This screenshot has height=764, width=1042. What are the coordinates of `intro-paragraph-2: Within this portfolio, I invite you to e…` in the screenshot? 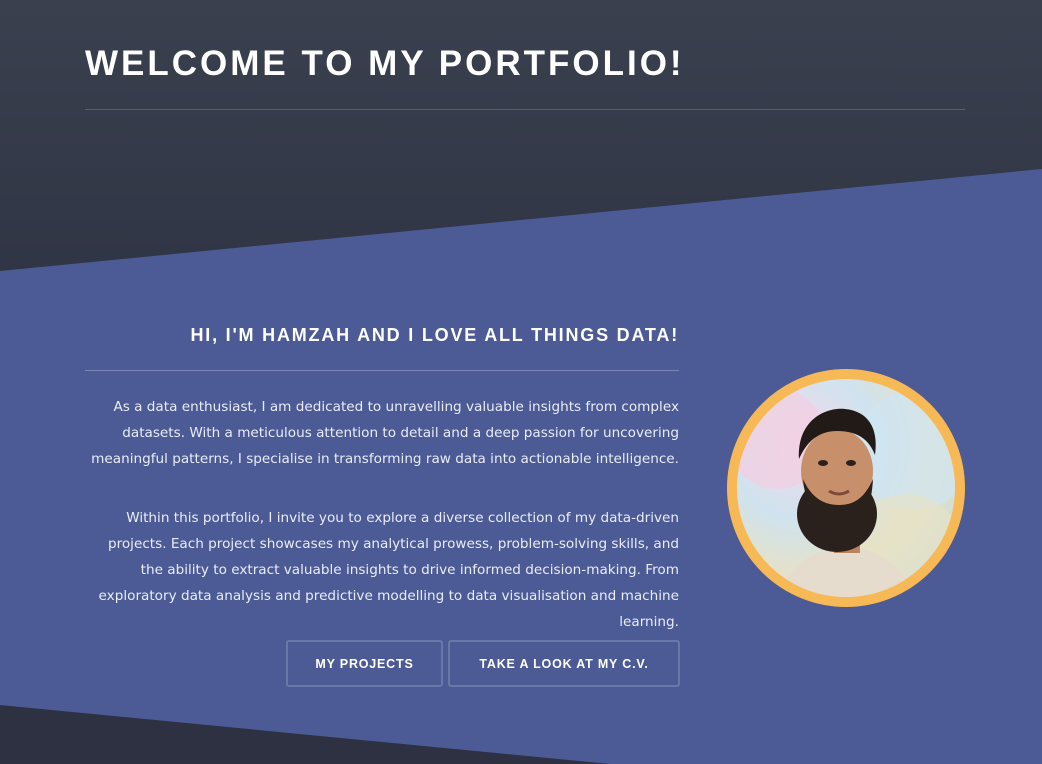 It's located at (388, 570).